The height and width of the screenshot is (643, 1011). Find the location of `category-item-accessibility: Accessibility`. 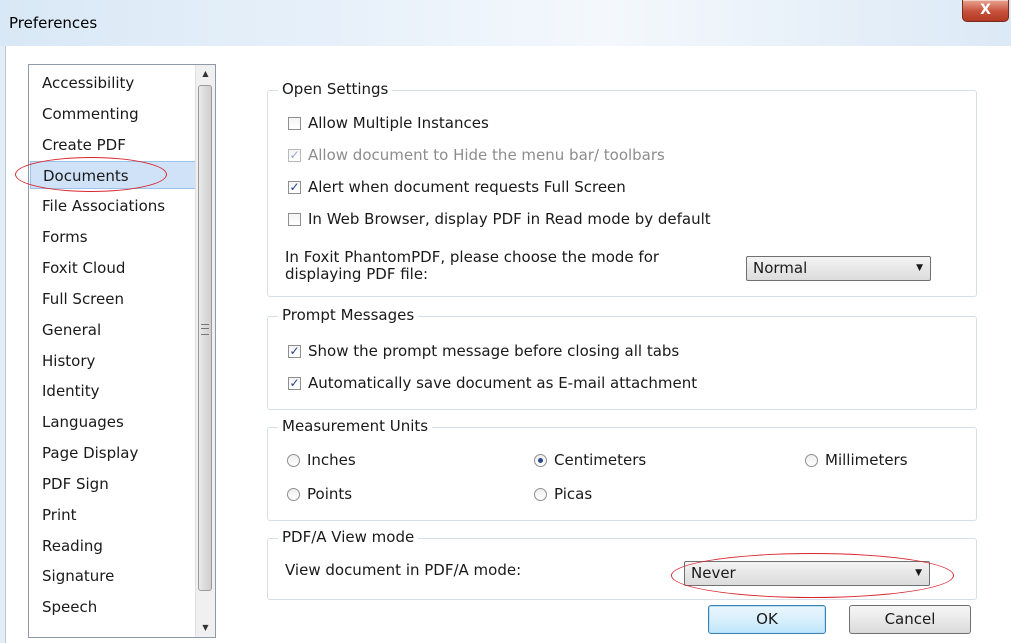

category-item-accessibility: Accessibility is located at coordinates (113, 83).